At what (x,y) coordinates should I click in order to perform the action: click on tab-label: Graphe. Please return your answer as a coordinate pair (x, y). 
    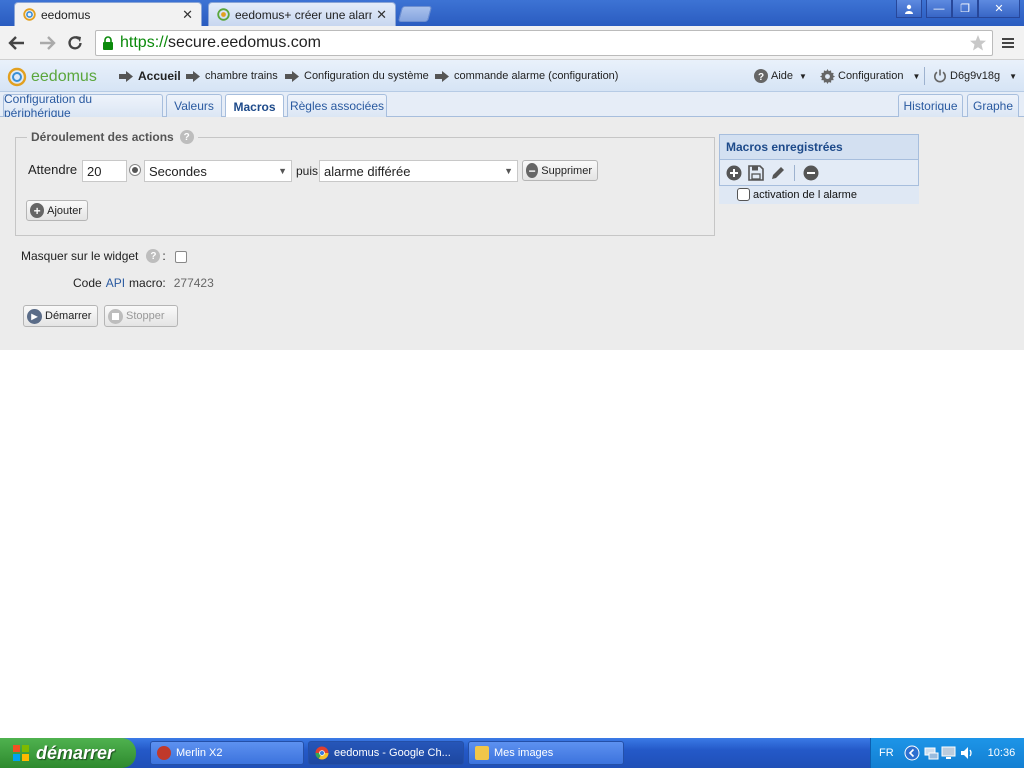
    Looking at the image, I should click on (993, 106).